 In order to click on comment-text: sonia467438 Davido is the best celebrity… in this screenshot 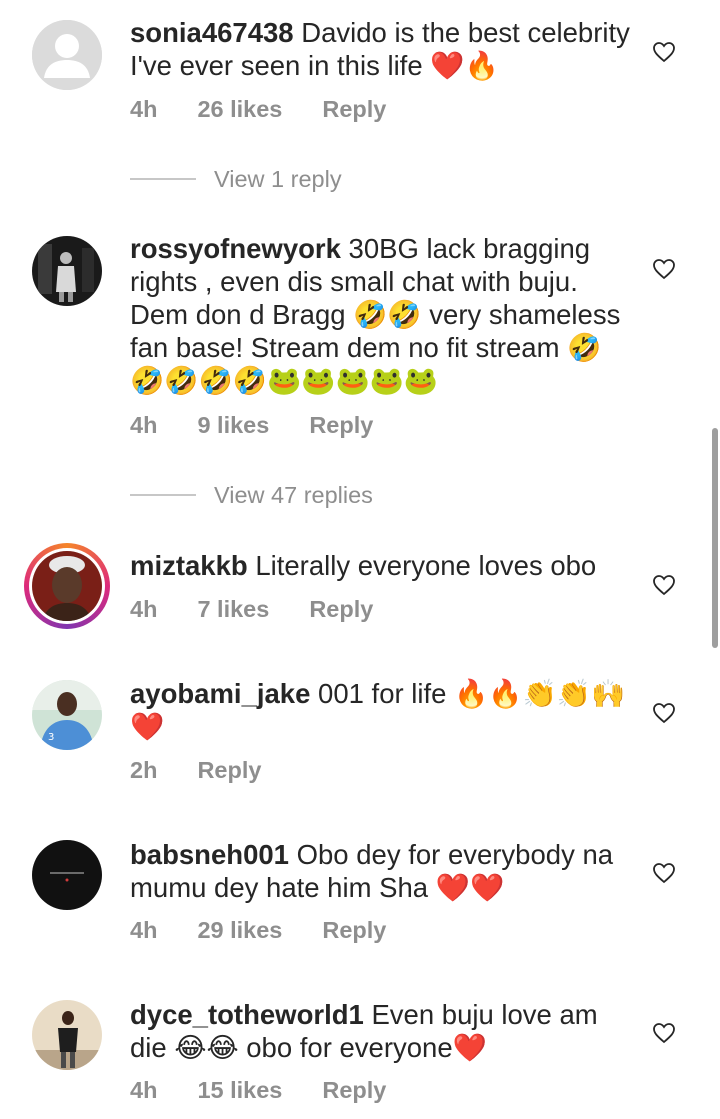, I will do `click(380, 49)`.